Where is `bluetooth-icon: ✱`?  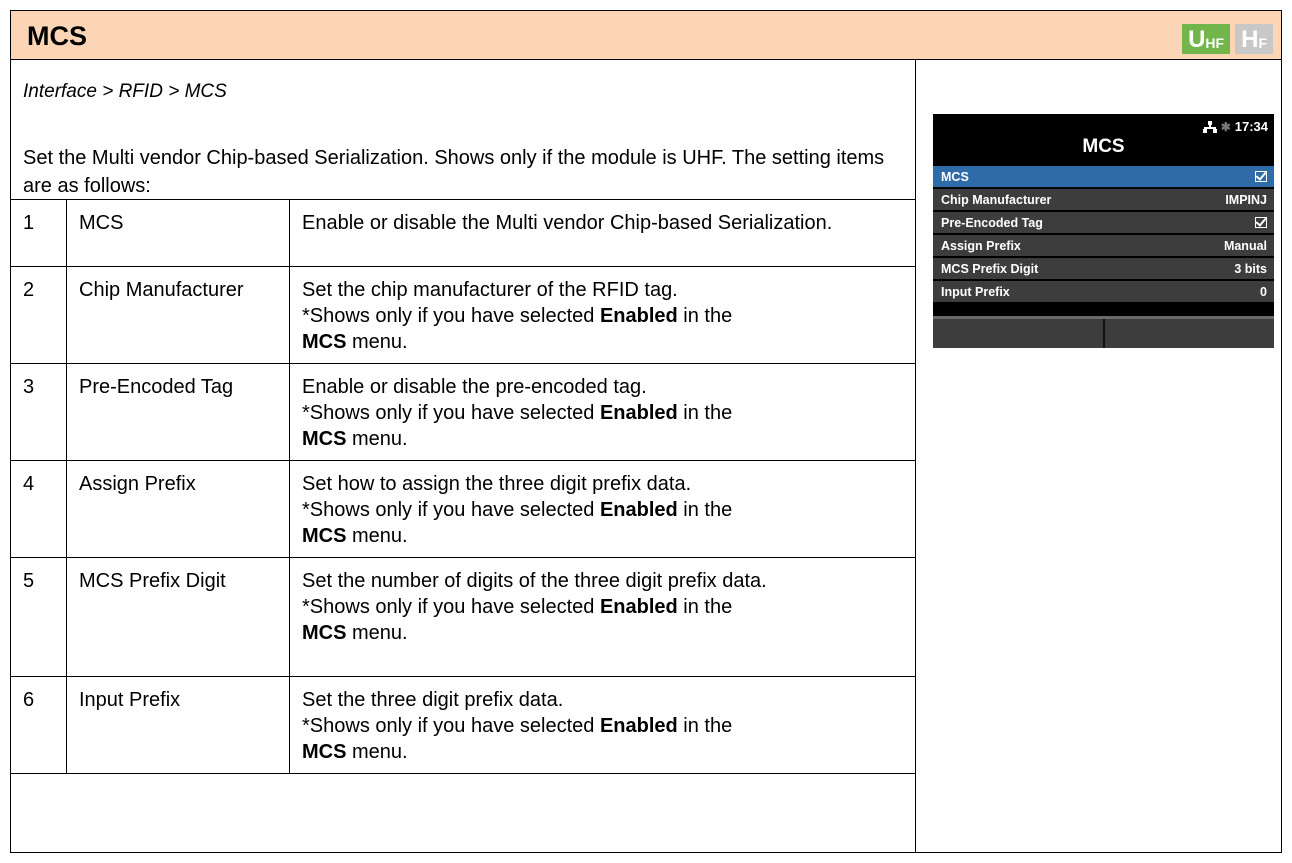 bluetooth-icon: ✱ is located at coordinates (1225, 126).